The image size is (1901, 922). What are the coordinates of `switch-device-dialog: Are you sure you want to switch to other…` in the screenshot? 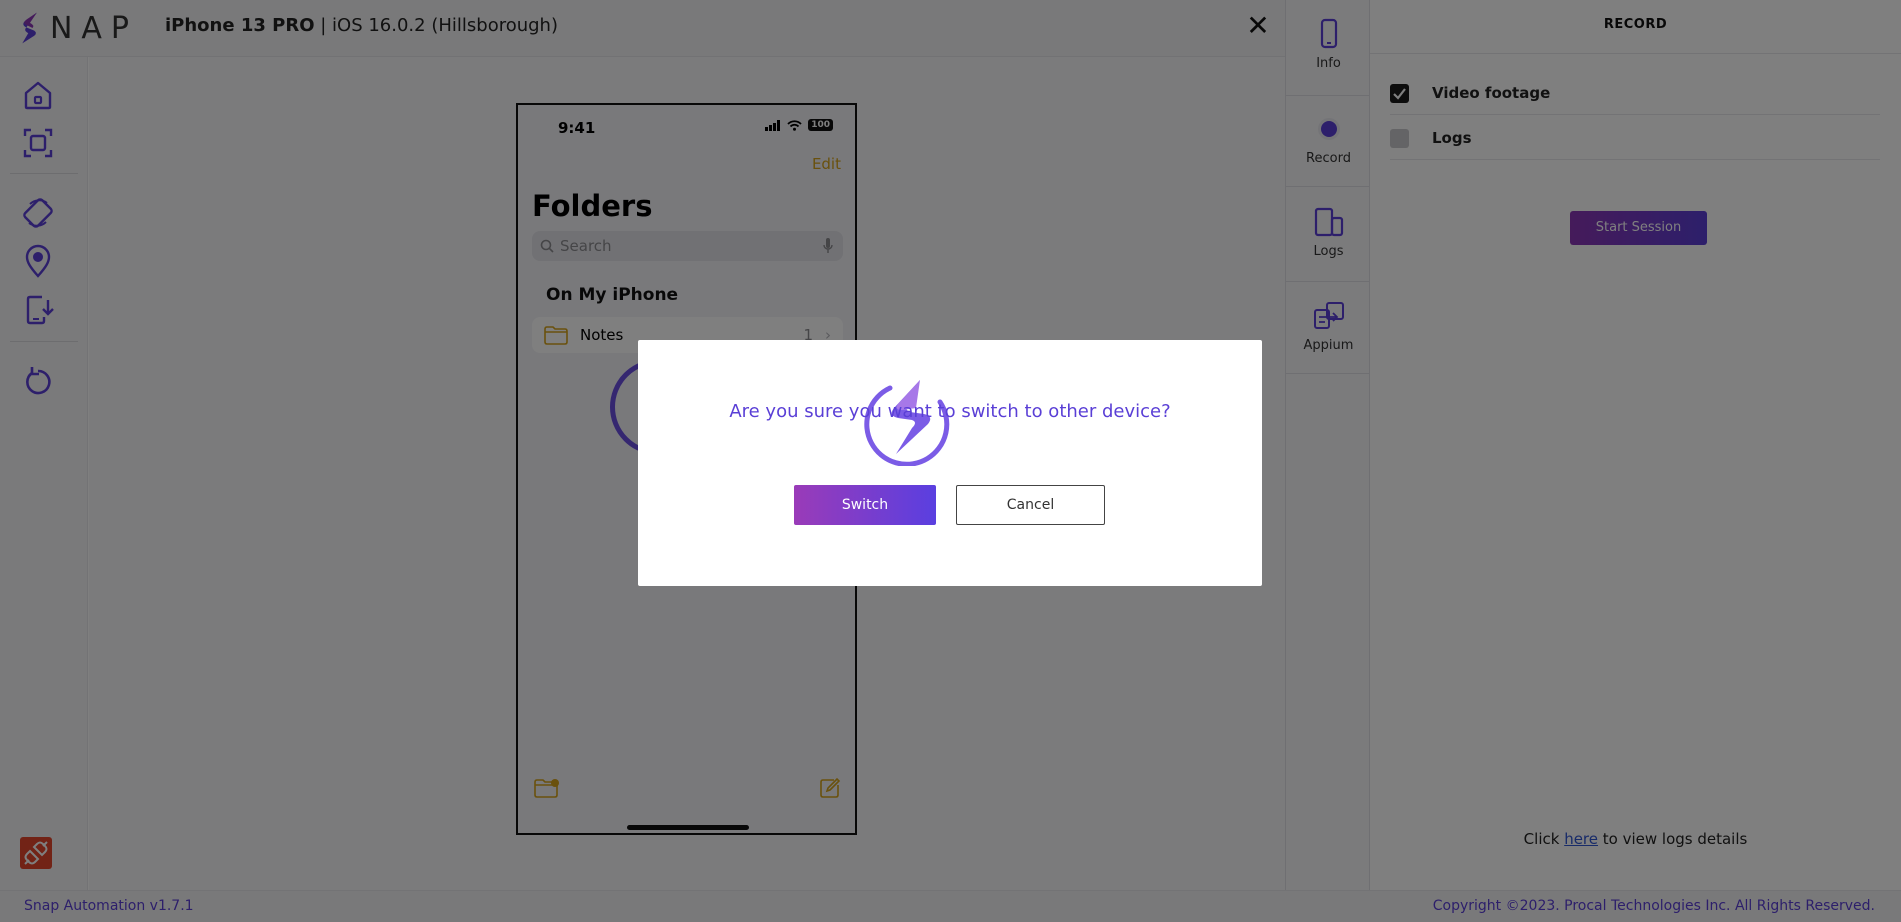 It's located at (950, 463).